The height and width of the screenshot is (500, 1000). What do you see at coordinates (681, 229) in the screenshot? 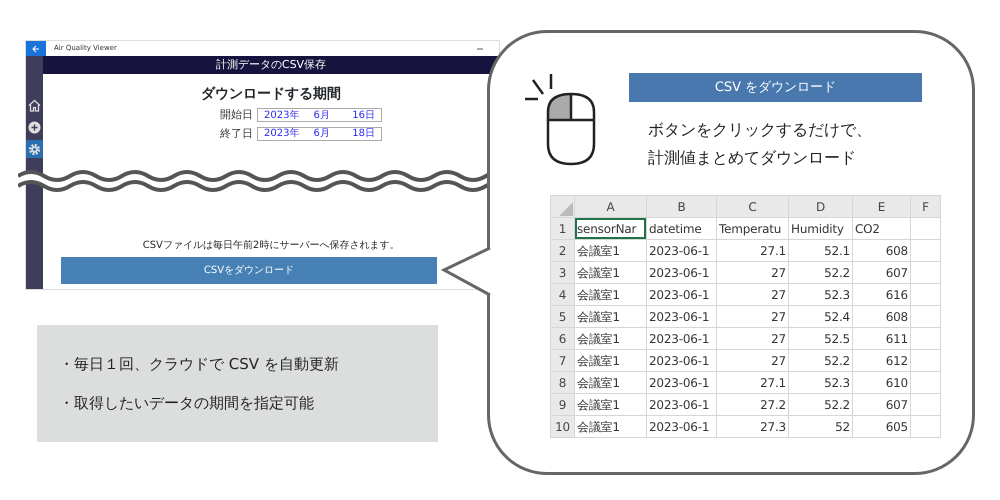
I see `table-cell: datetime` at bounding box center [681, 229].